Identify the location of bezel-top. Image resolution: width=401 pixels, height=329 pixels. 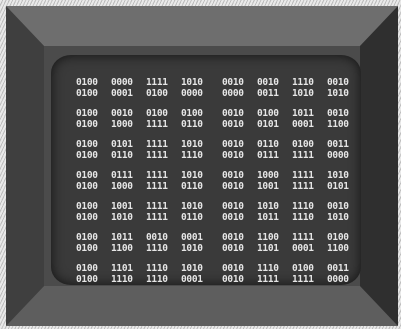
(202, 26).